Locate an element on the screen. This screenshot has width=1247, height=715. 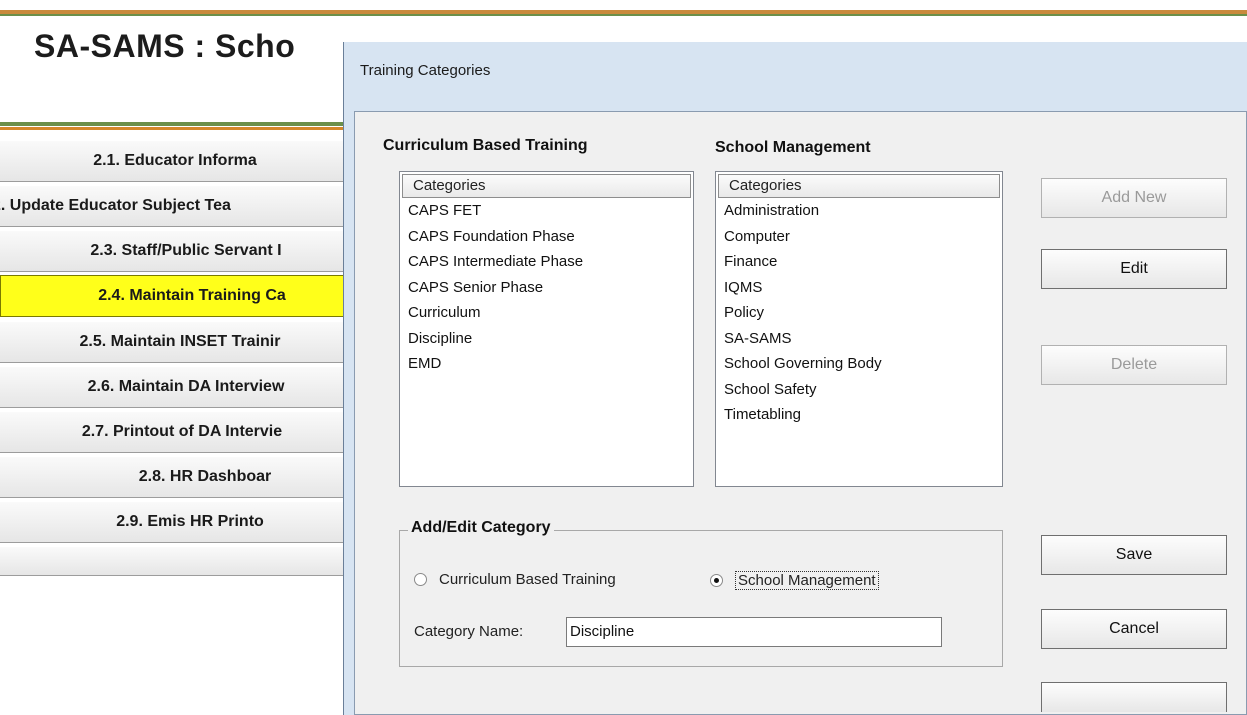
list-item: Computer is located at coordinates (859, 237).